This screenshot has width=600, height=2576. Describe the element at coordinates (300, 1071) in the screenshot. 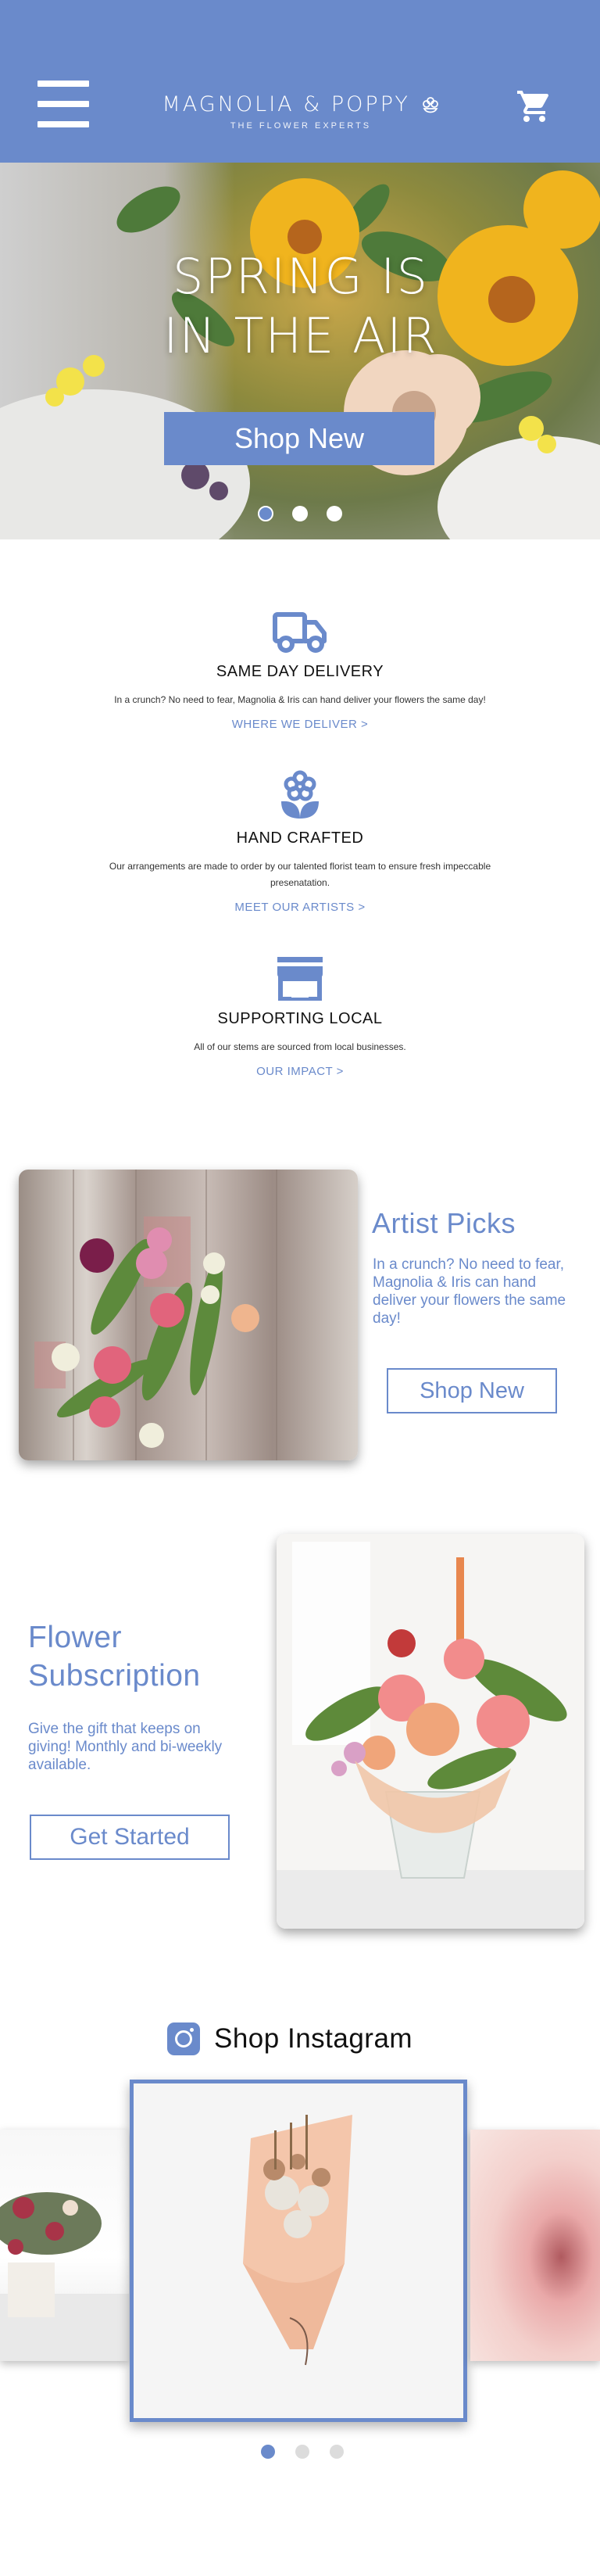

I see `our-impact-link: OUR IMPACT >` at that location.